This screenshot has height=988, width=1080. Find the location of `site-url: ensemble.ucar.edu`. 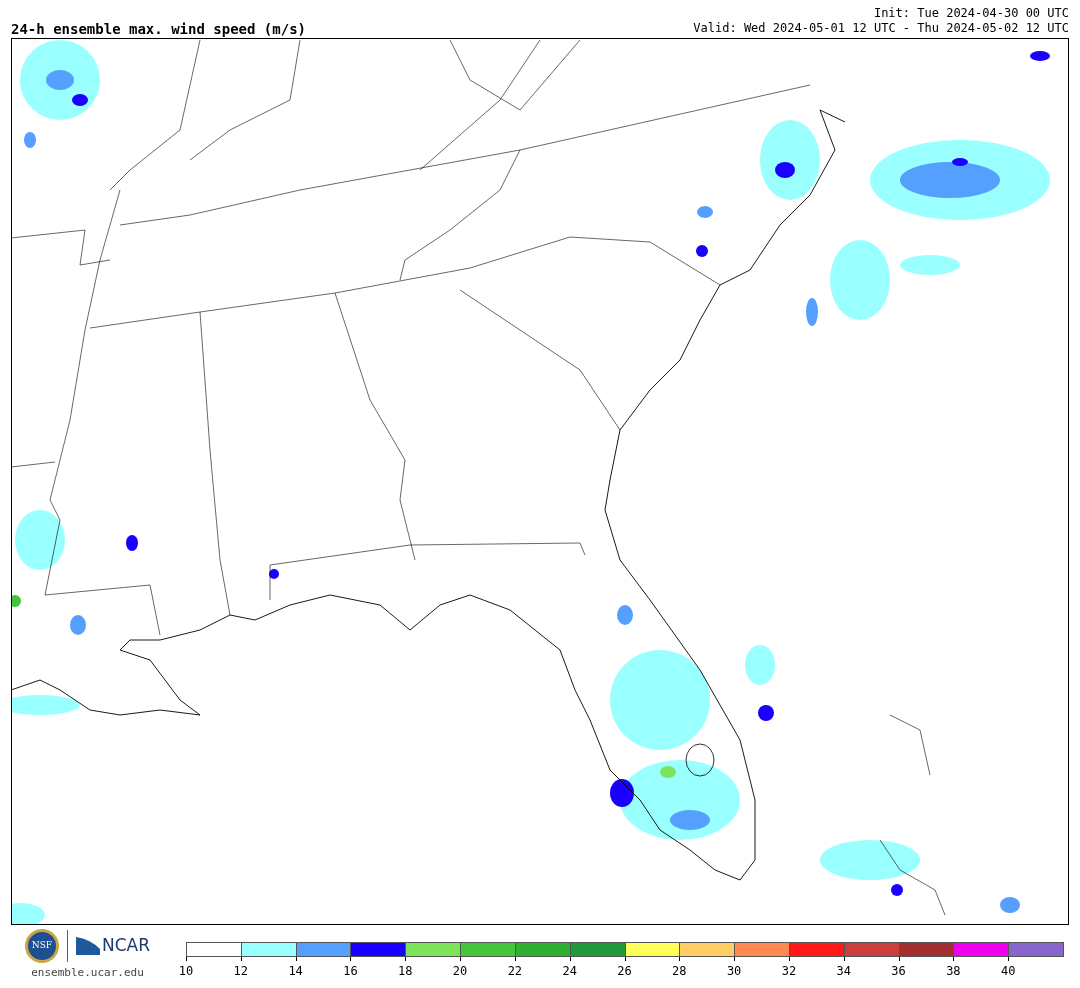

site-url: ensemble.ucar.edu is located at coordinates (87, 973).